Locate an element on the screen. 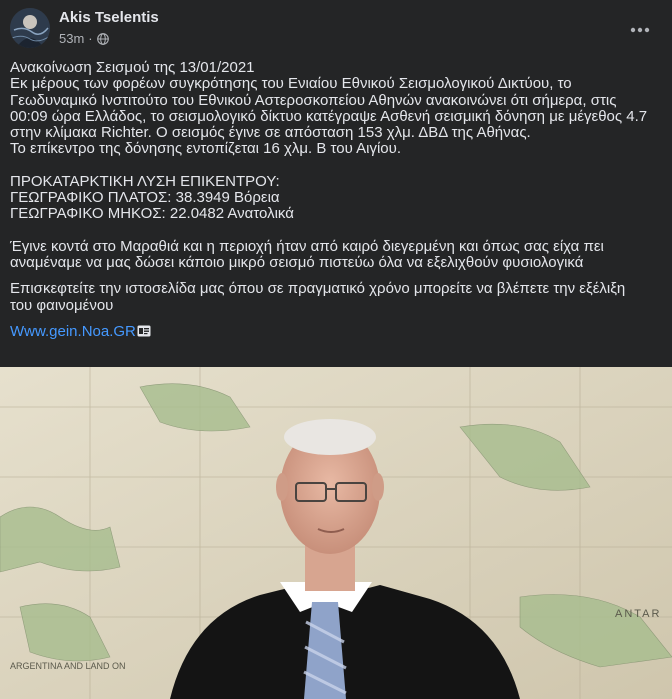 This screenshot has height=699, width=672. post-header: Akis Tselentis 53m · is located at coordinates (336, 28).